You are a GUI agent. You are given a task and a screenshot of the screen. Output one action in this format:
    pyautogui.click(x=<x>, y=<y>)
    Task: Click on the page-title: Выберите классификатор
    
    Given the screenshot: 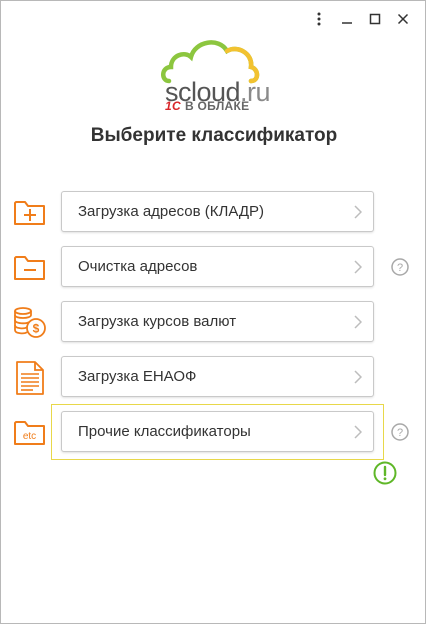 What is the action you would take?
    pyautogui.click(x=214, y=135)
    